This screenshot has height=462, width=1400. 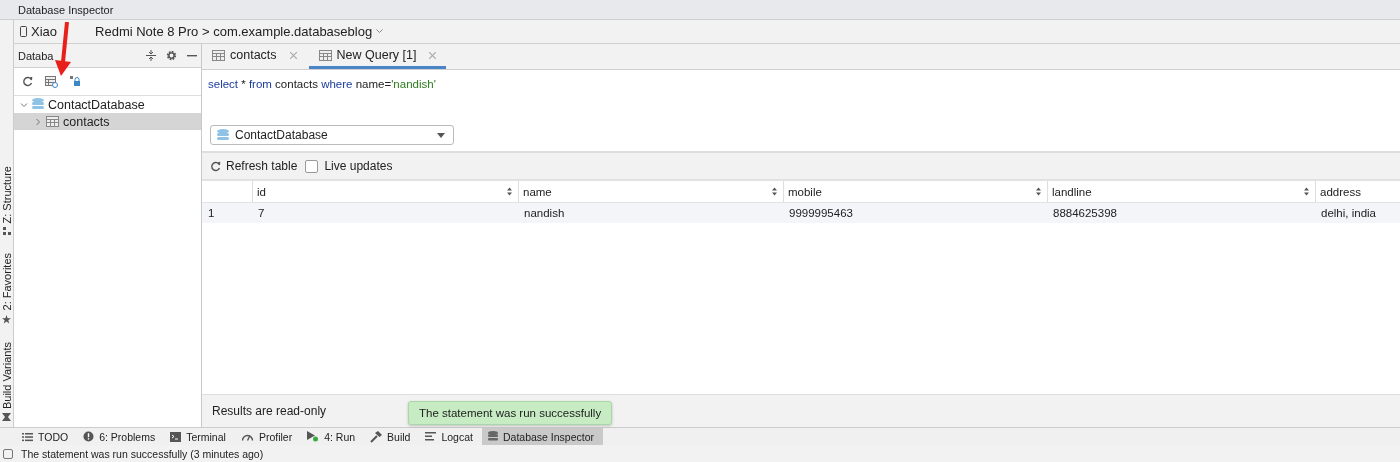 I want to click on variants-icon, so click(x=6, y=417).